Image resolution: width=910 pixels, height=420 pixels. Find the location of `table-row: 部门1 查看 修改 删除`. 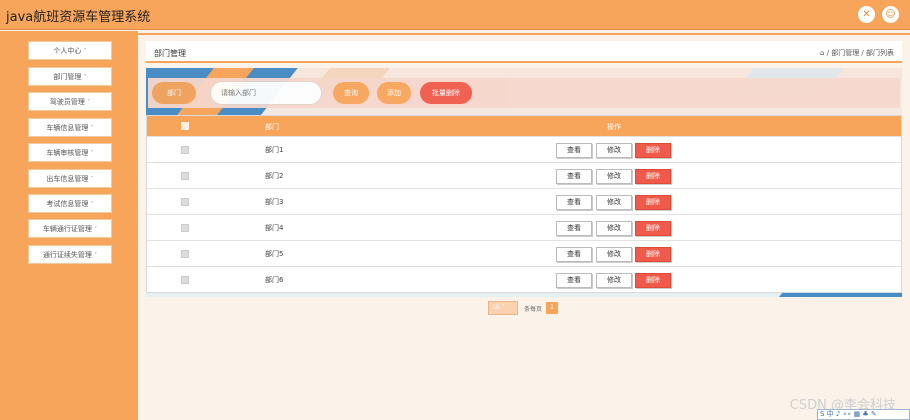

table-row: 部门1 查看 修改 删除 is located at coordinates (524, 149).